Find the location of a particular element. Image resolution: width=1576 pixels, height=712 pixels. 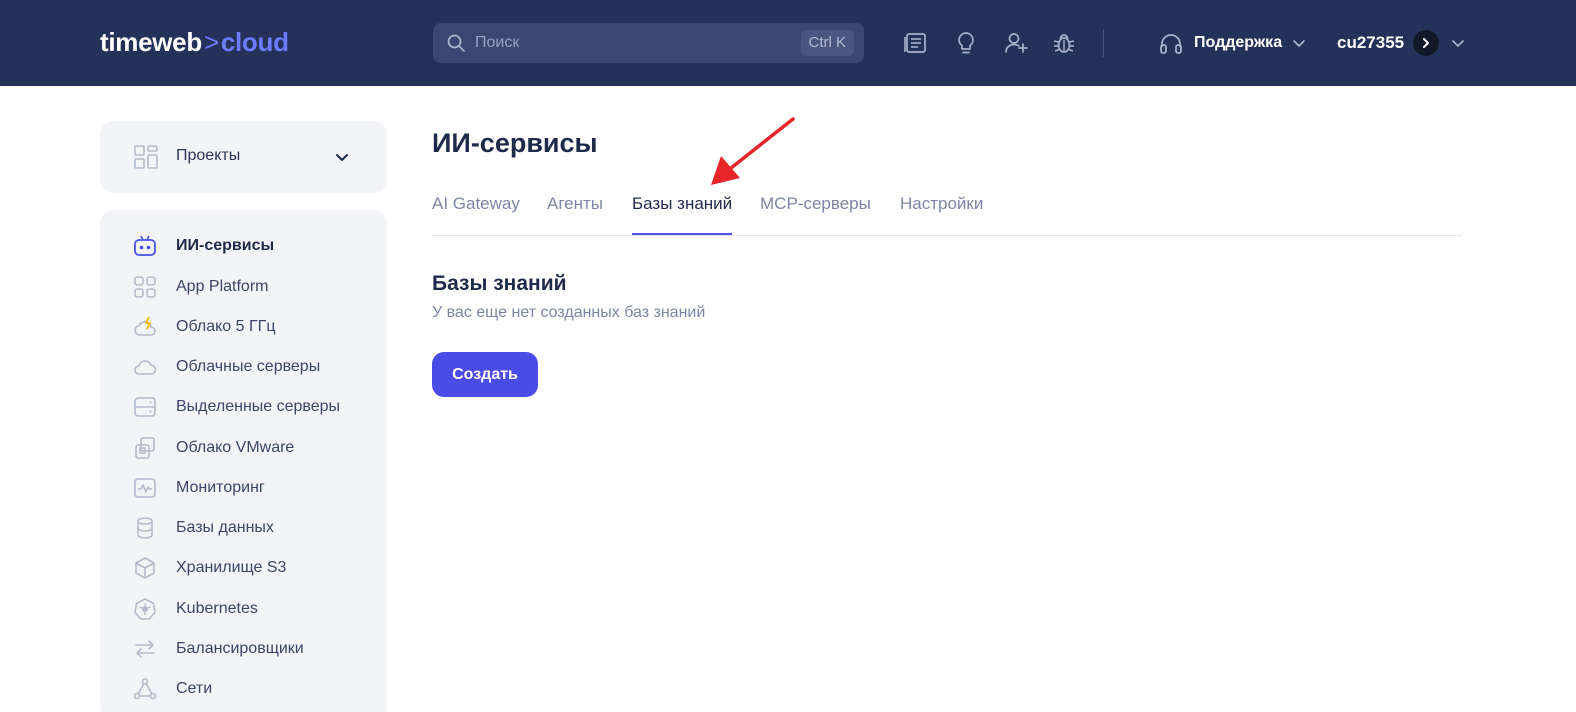

top-header: timeweb>cloud Ctrl K Поддержка cu27355 is located at coordinates (788, 43).